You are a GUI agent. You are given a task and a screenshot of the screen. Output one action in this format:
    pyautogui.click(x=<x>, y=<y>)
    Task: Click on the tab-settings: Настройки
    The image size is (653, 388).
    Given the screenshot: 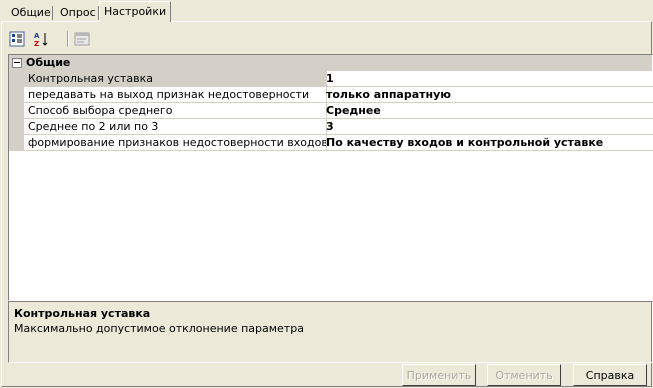 What is the action you would take?
    pyautogui.click(x=135, y=11)
    